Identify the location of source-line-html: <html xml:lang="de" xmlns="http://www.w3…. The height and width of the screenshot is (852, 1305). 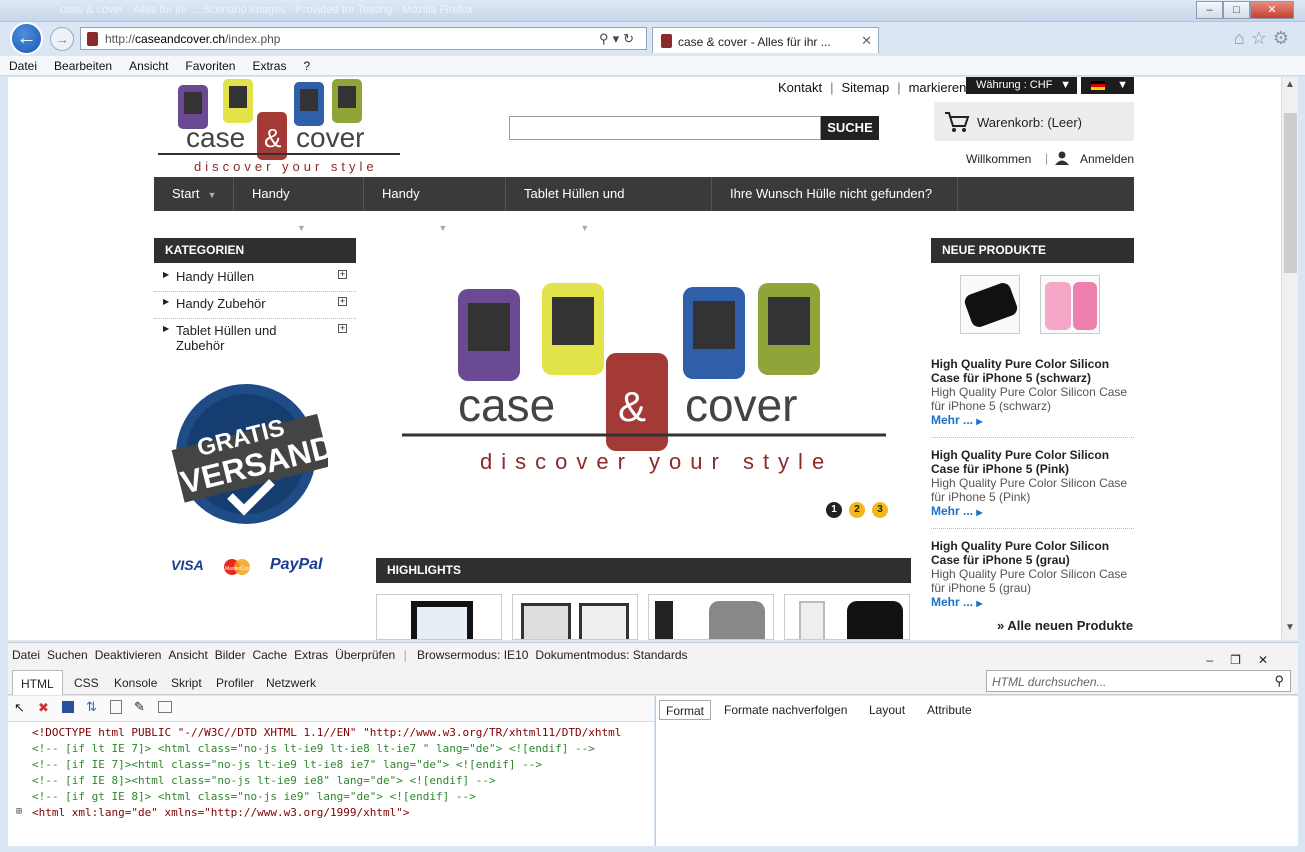
(221, 812).